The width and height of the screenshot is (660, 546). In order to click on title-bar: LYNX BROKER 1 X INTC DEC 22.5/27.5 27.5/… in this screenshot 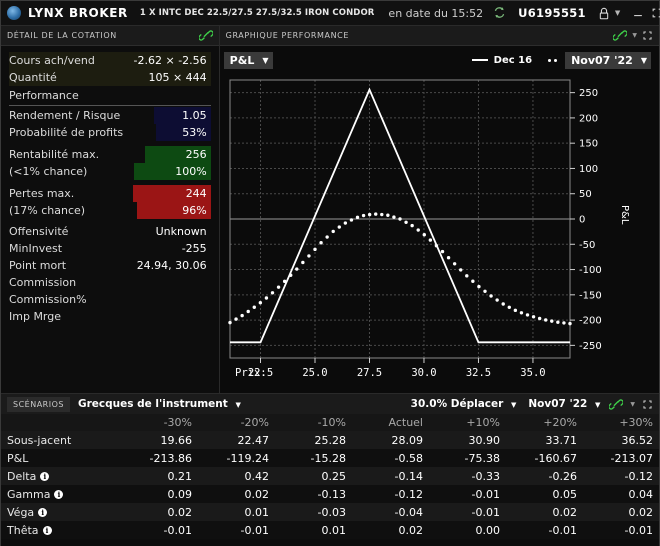, I will do `click(330, 13)`.